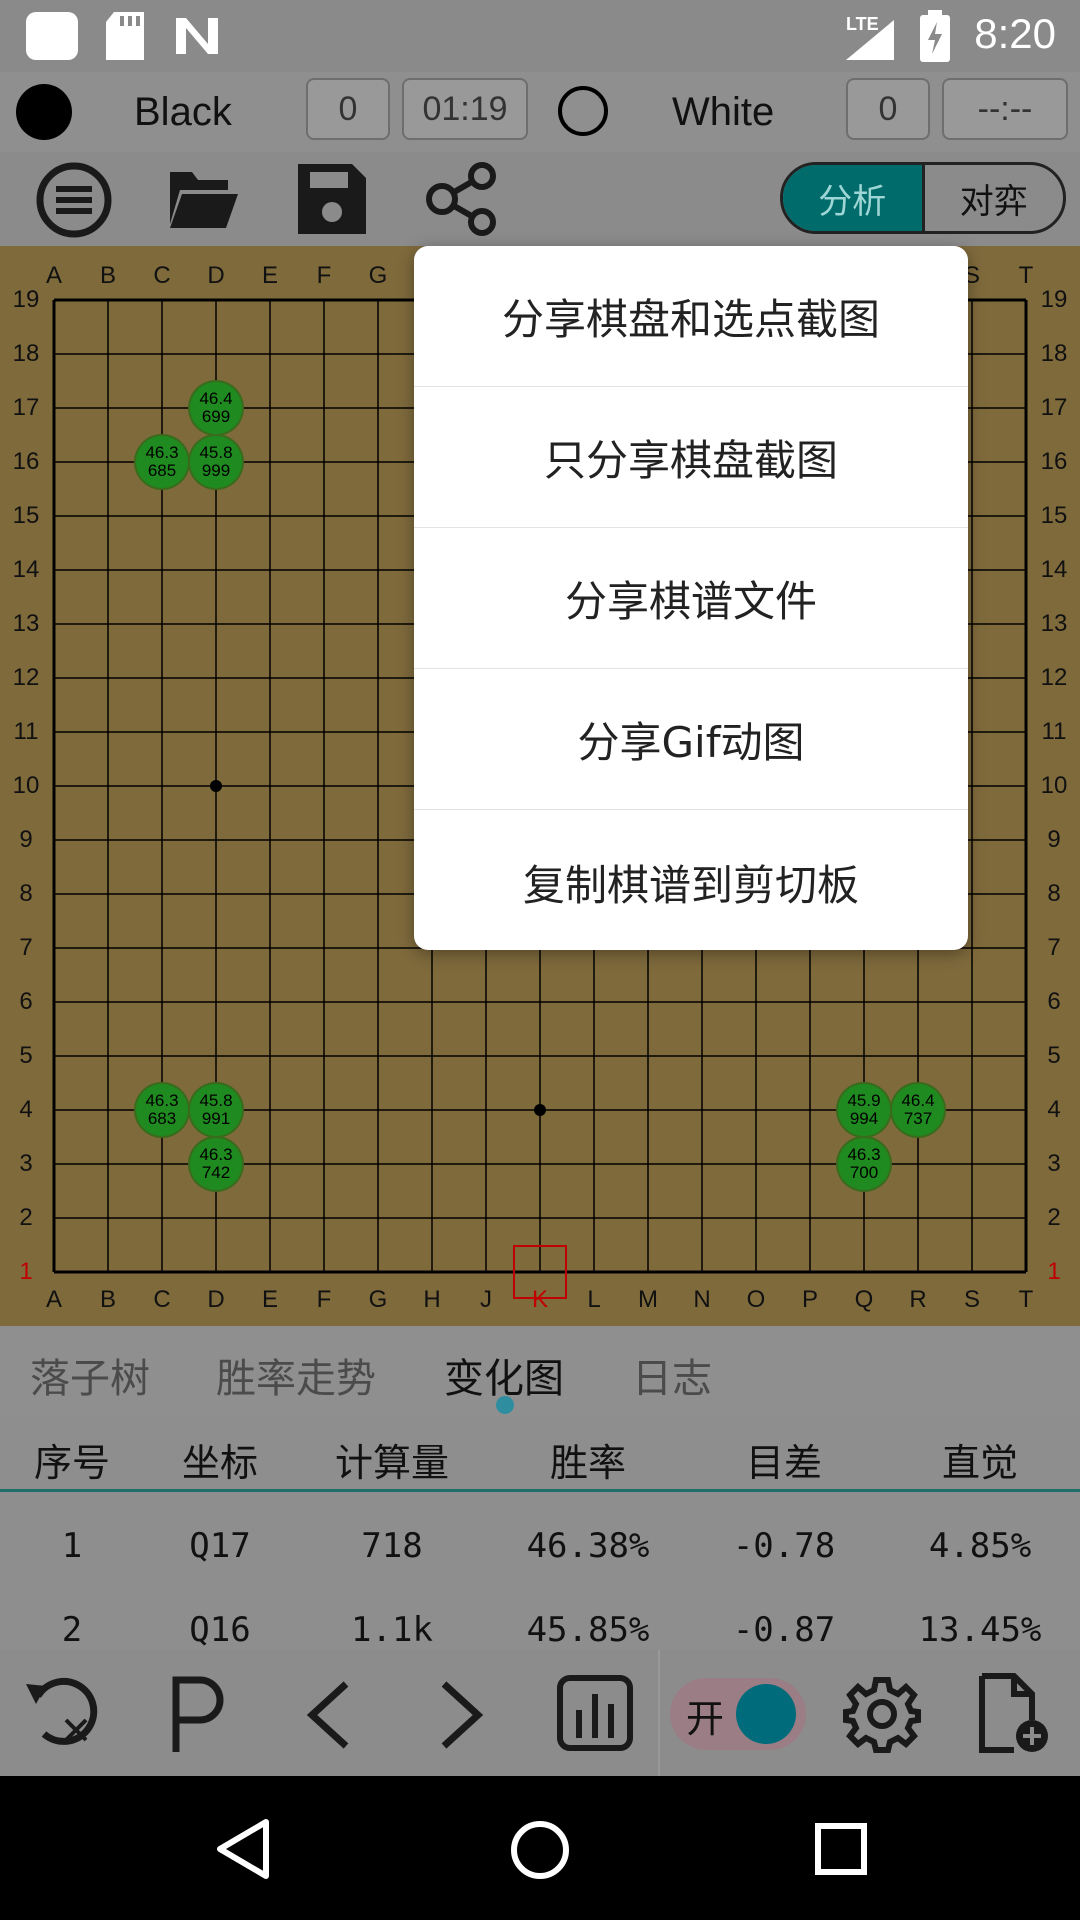 This screenshot has width=1080, height=1920. I want to click on pass-icon, so click(198, 1714).